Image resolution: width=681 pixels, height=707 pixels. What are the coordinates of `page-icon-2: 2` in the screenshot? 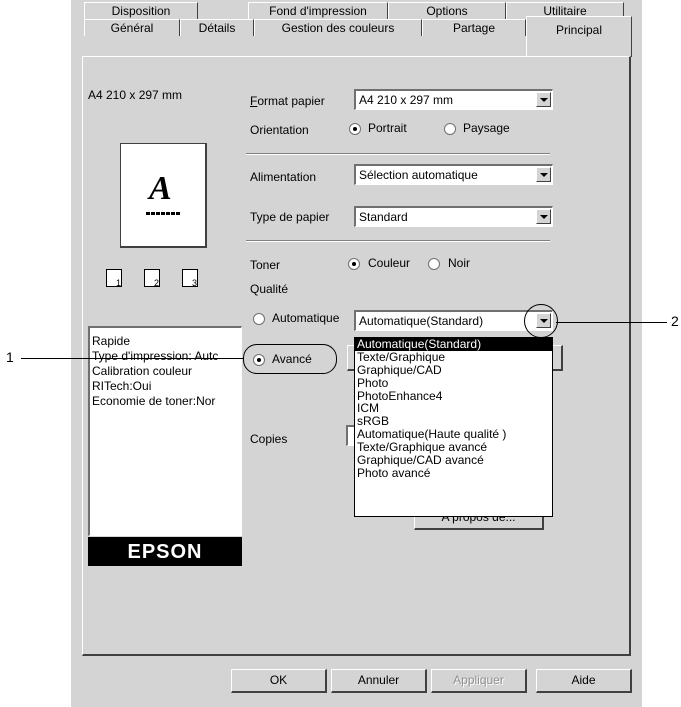 It's located at (152, 278).